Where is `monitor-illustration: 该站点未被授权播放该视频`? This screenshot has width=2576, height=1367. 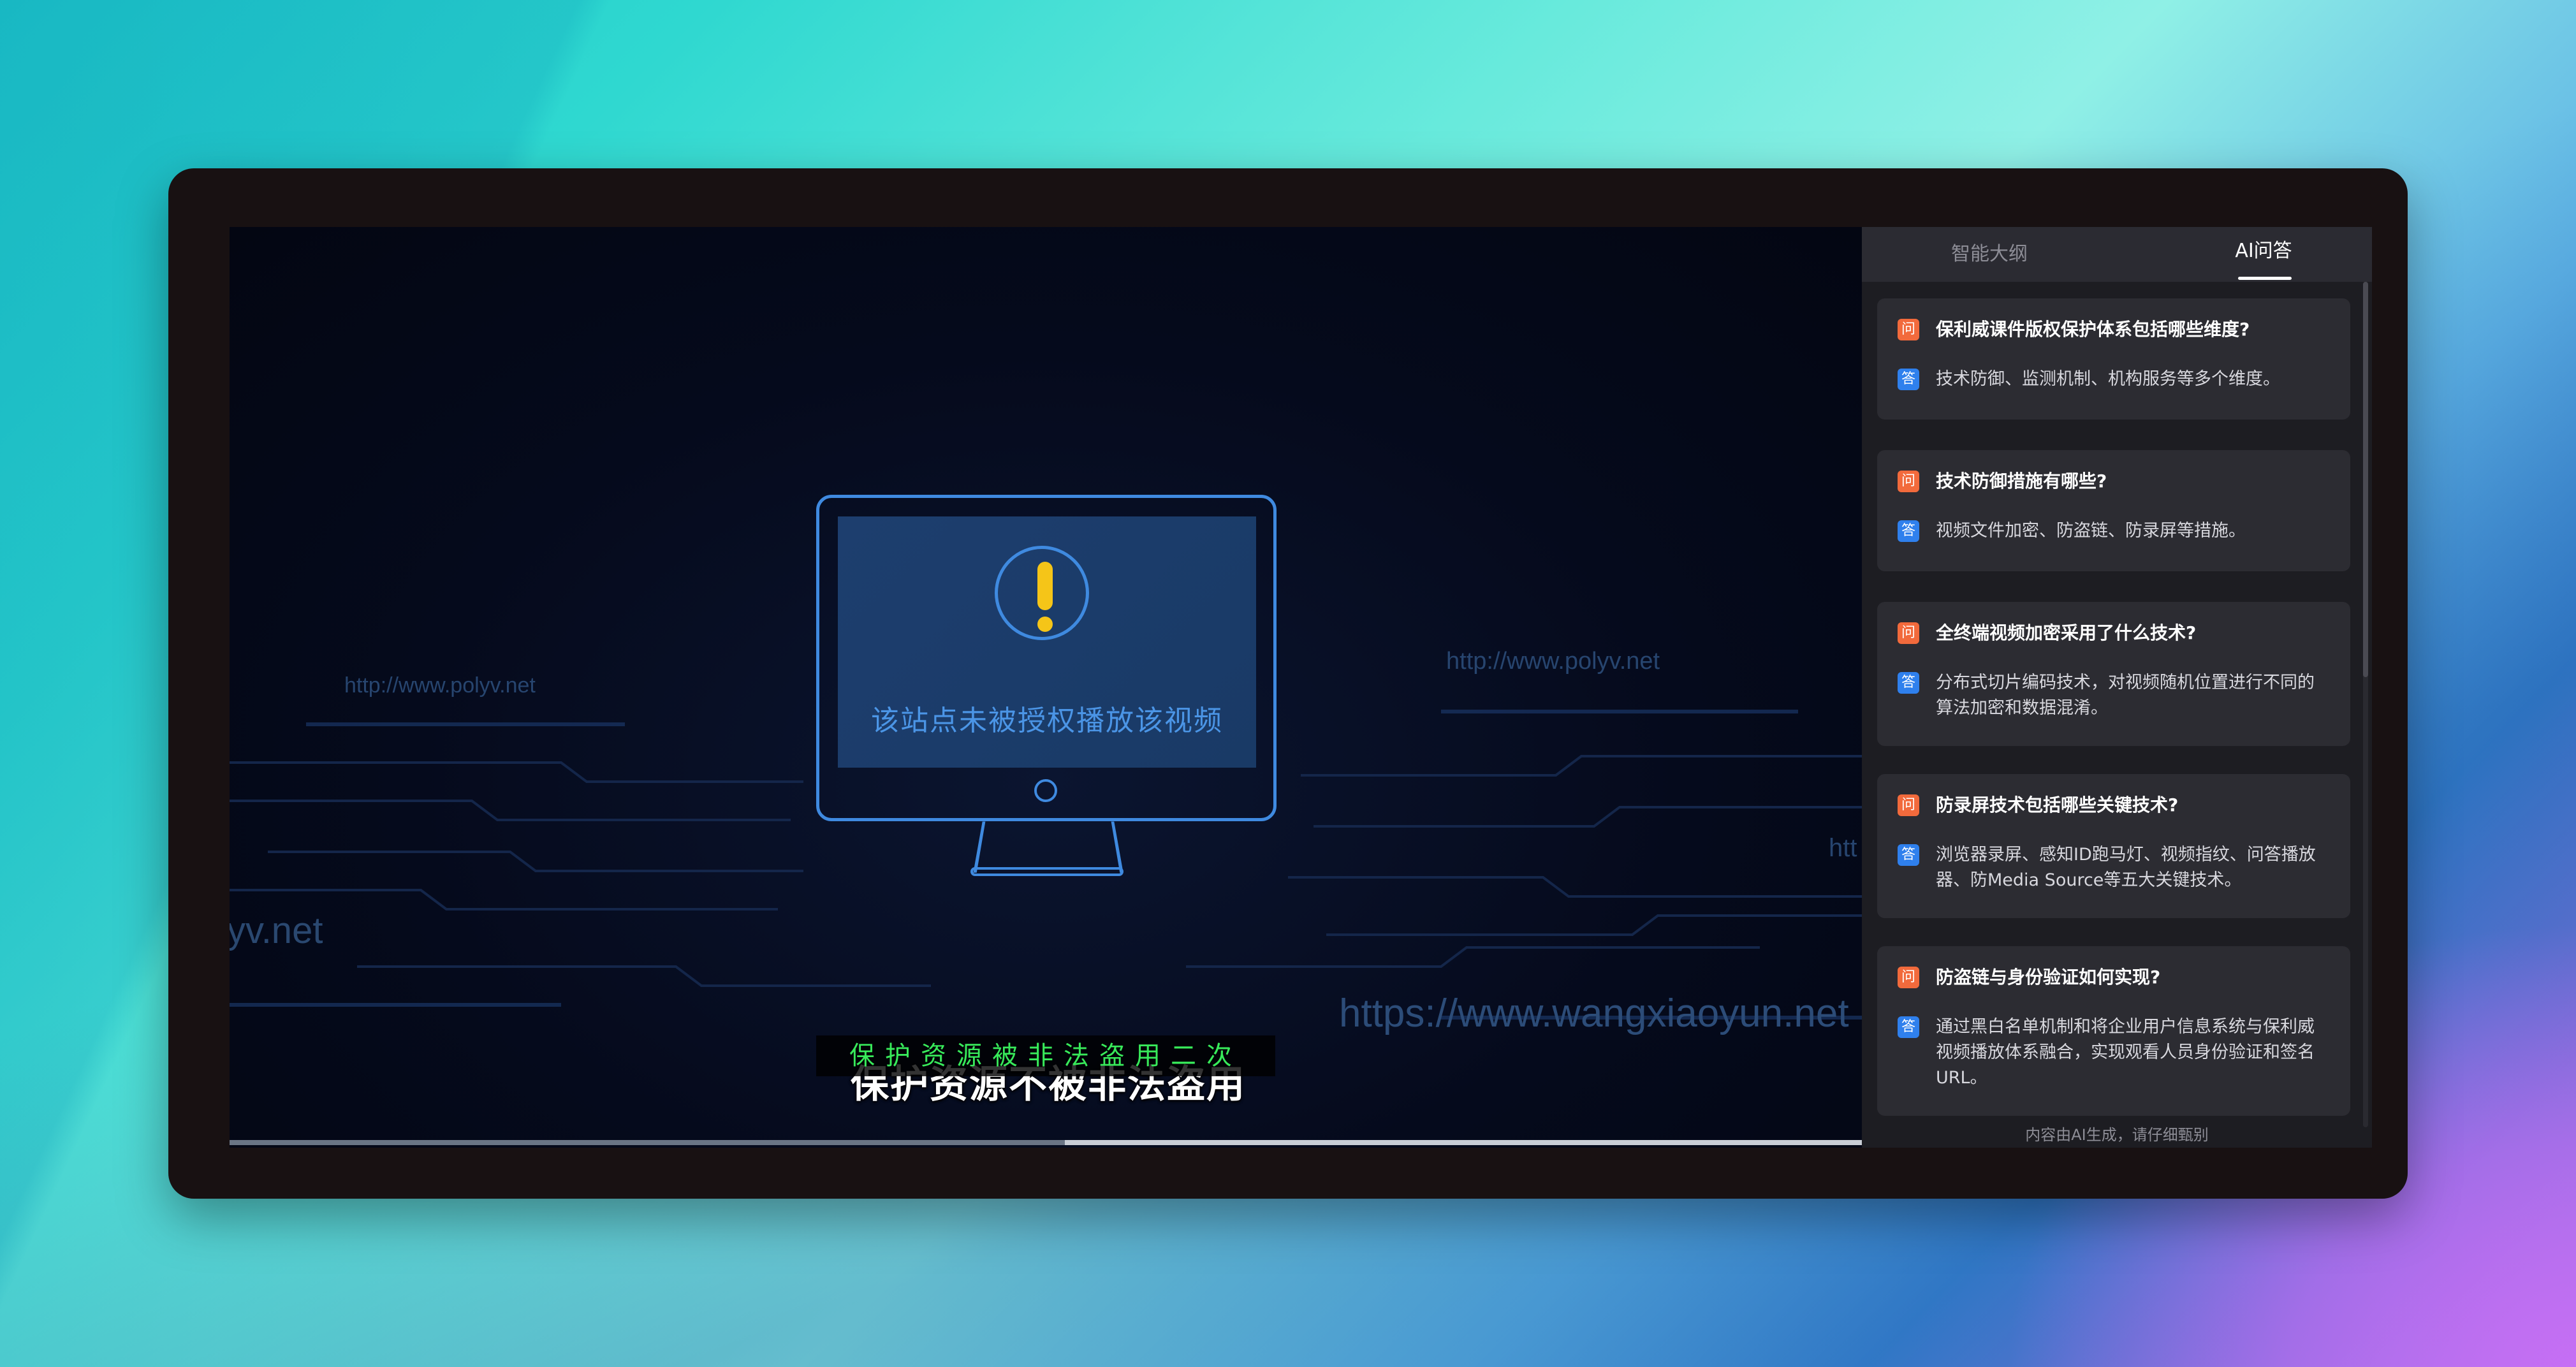 monitor-illustration: 该站点未被授权播放该视频 is located at coordinates (1049, 686).